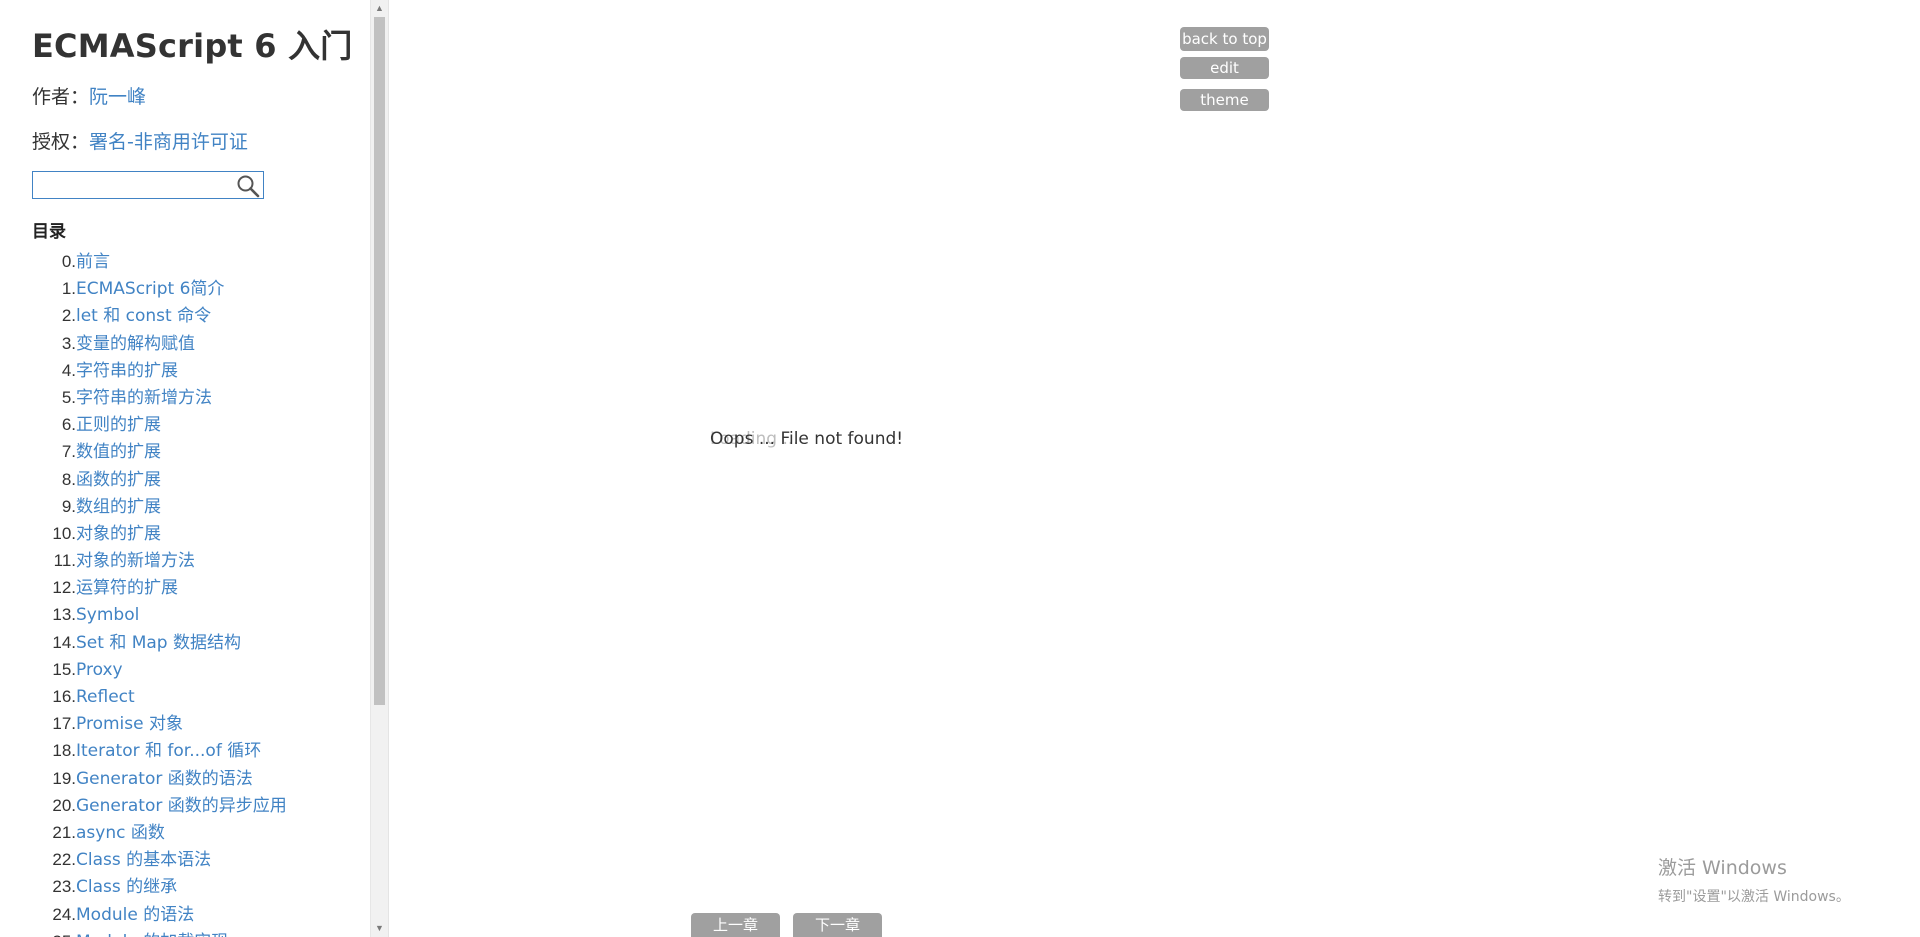  I want to click on toc-item-link: 正则的扩展, so click(118, 425).